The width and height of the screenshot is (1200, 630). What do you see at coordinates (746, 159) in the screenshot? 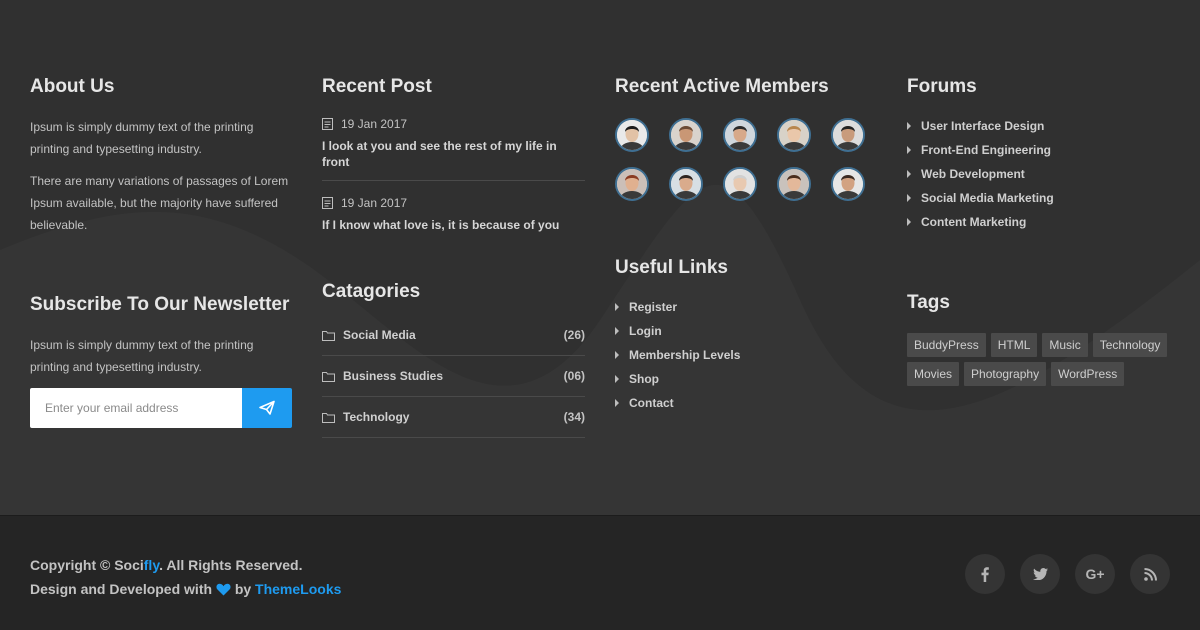
I see `members-grid` at bounding box center [746, 159].